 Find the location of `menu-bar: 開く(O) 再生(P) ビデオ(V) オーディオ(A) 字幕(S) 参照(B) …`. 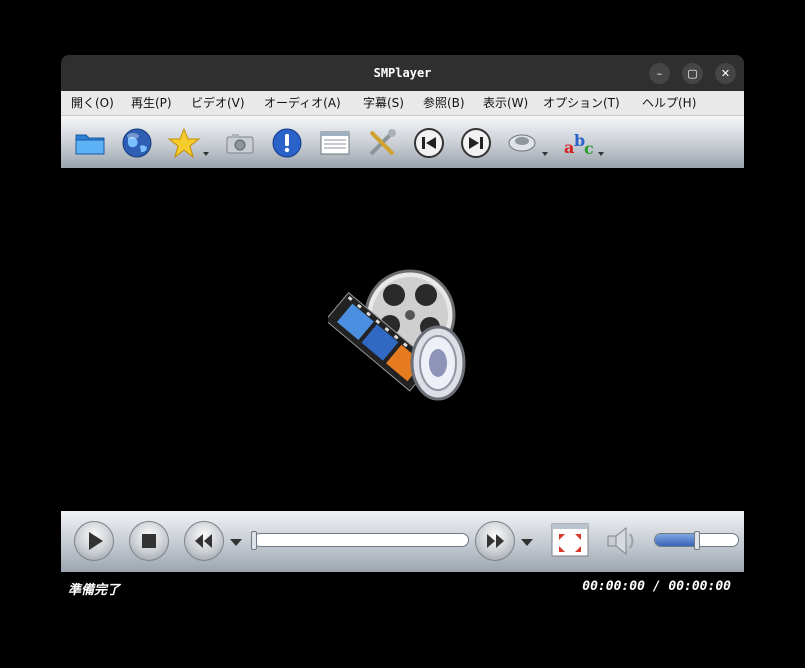

menu-bar: 開く(O) 再生(P) ビデオ(V) オーディオ(A) 字幕(S) 参照(B) … is located at coordinates (402, 103).